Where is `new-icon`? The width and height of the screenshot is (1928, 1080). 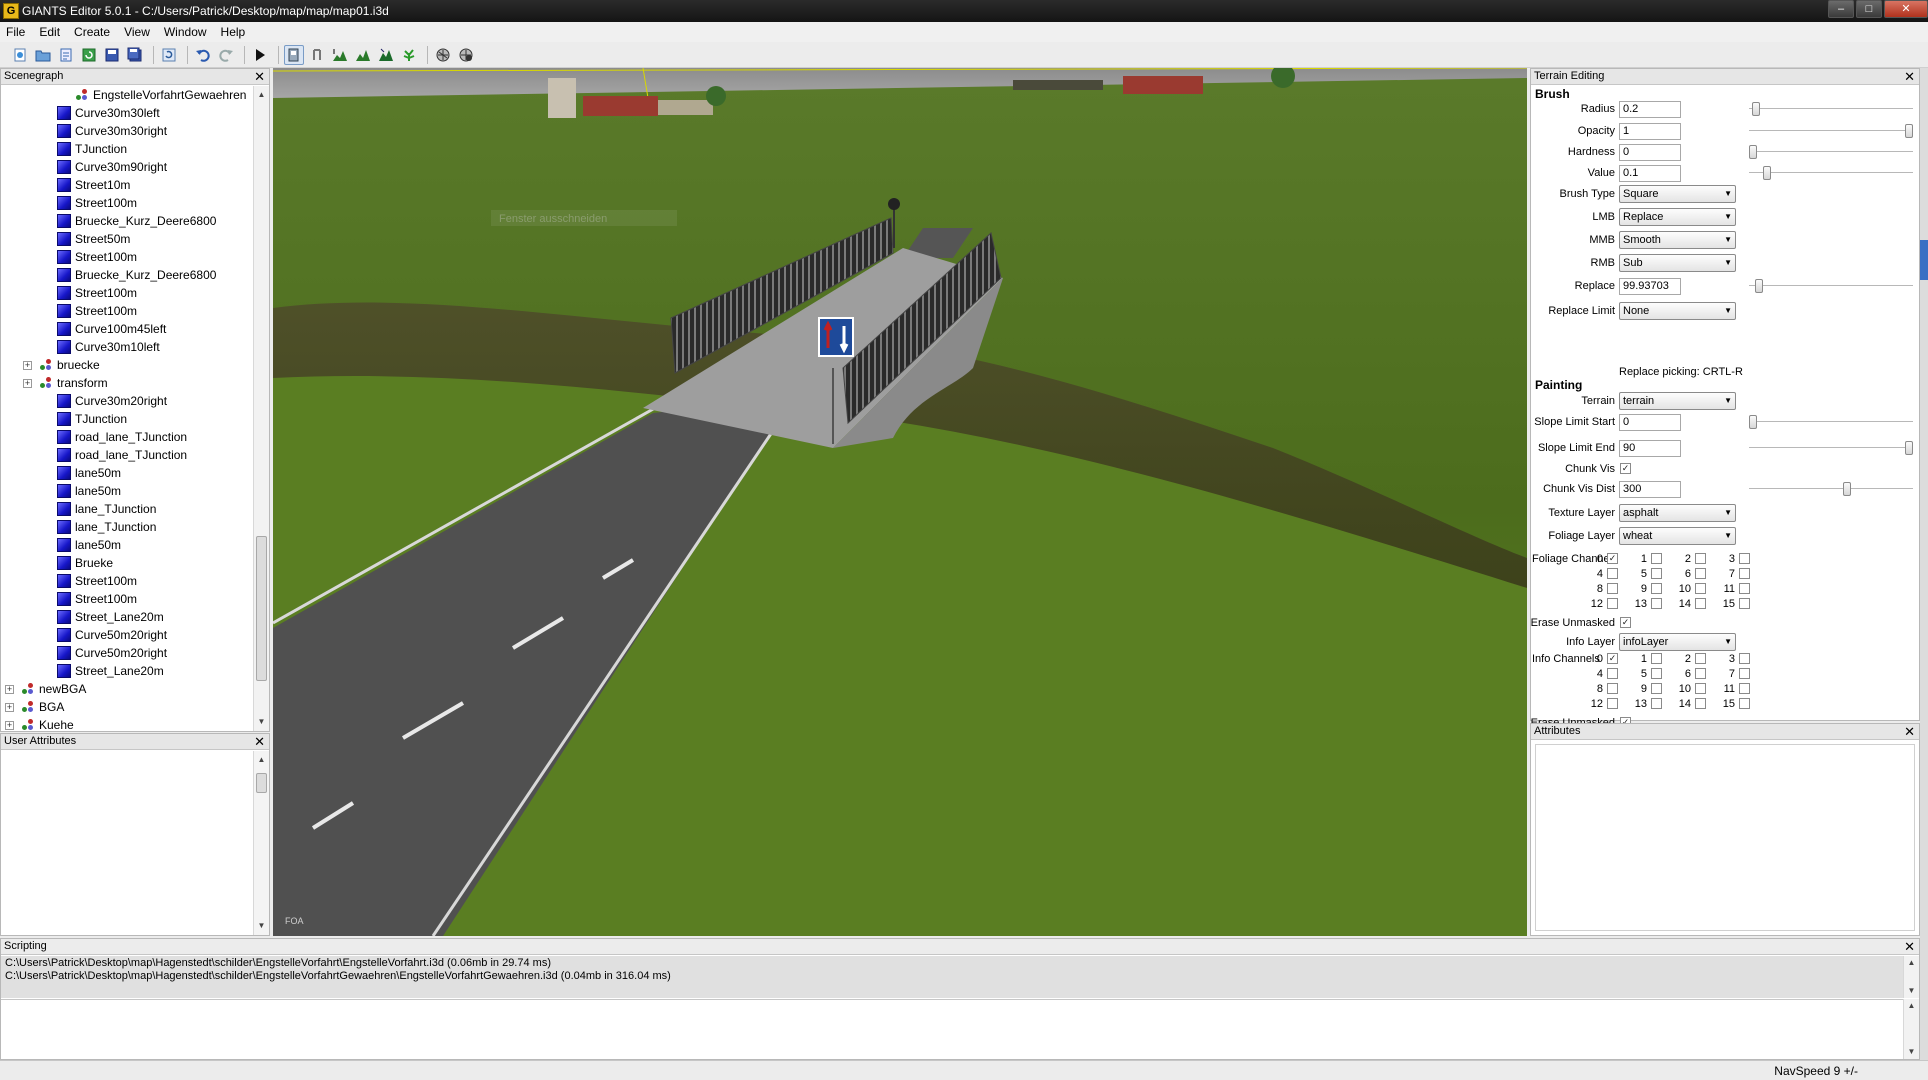 new-icon is located at coordinates (20, 55).